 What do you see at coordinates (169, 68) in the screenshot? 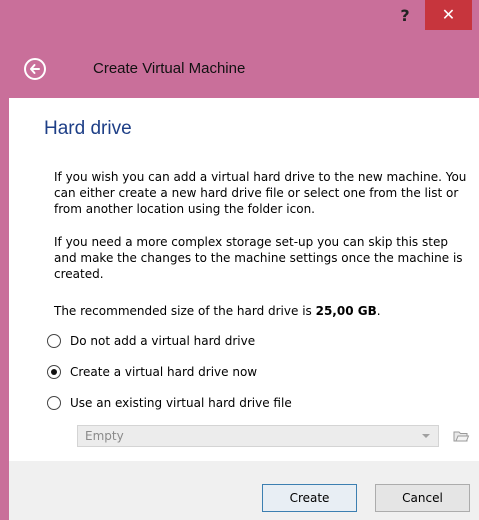
I see `dialog-title: Create Virtual Machine` at bounding box center [169, 68].